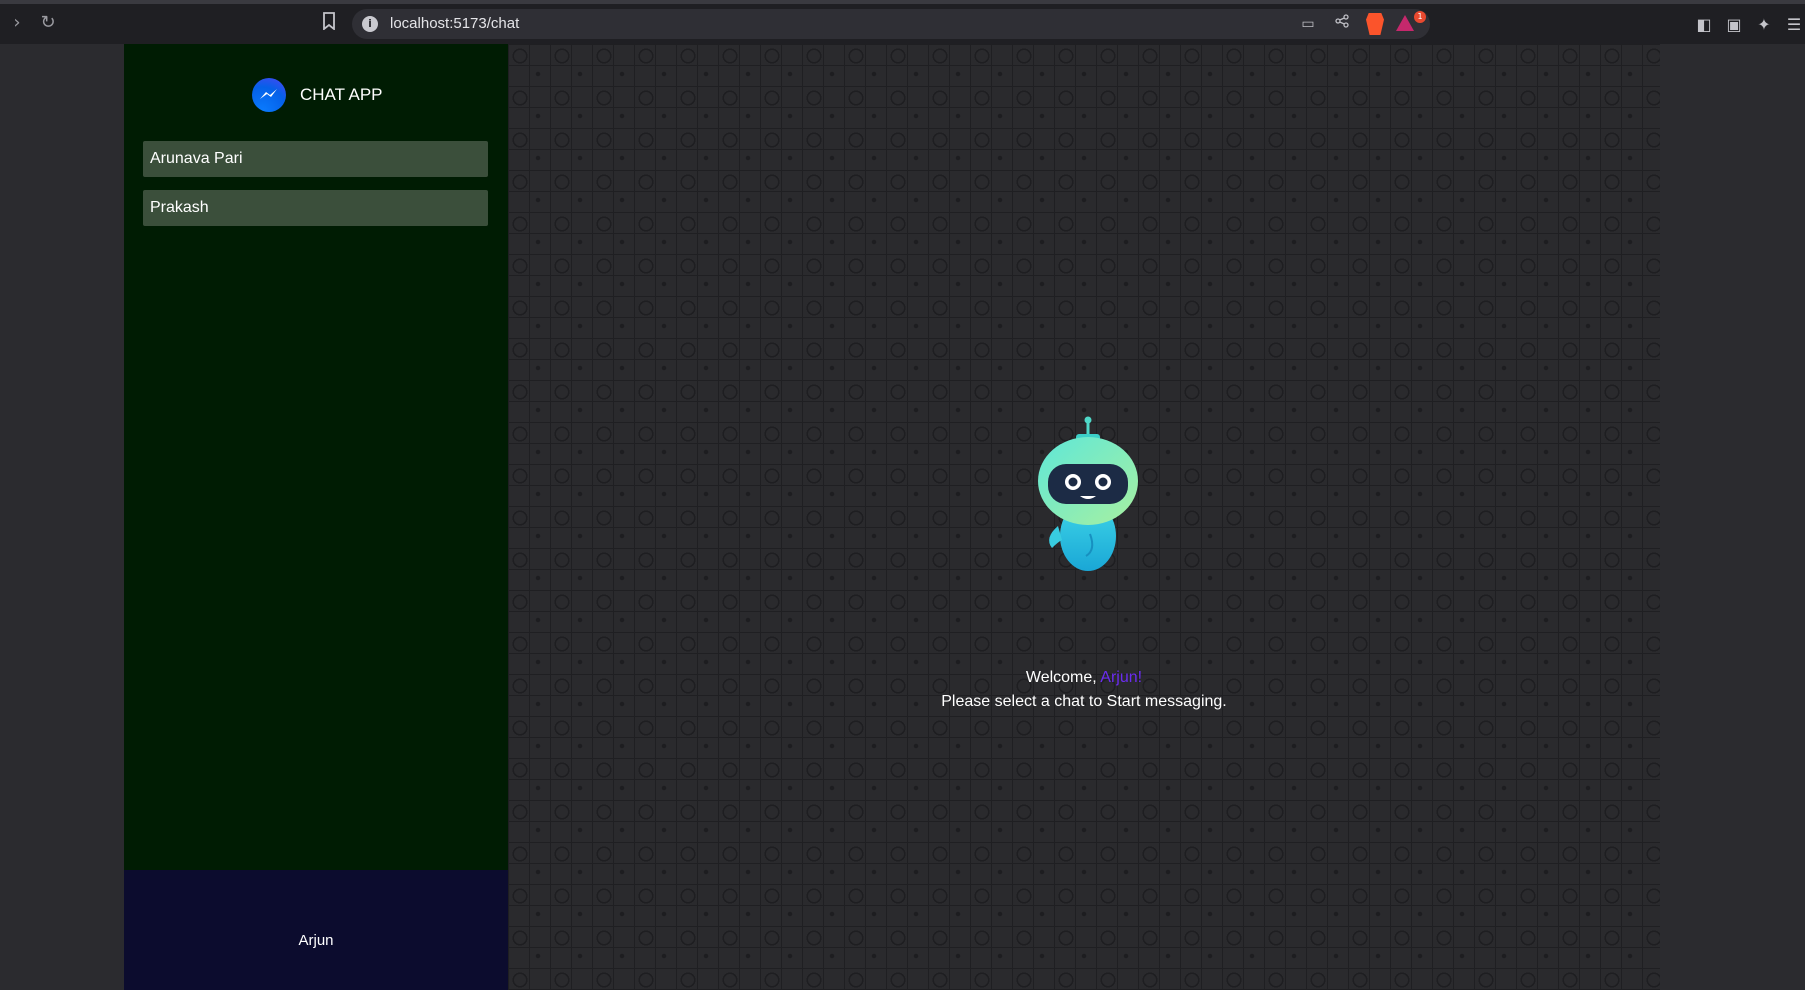  I want to click on site-info-icon: i, so click(370, 24).